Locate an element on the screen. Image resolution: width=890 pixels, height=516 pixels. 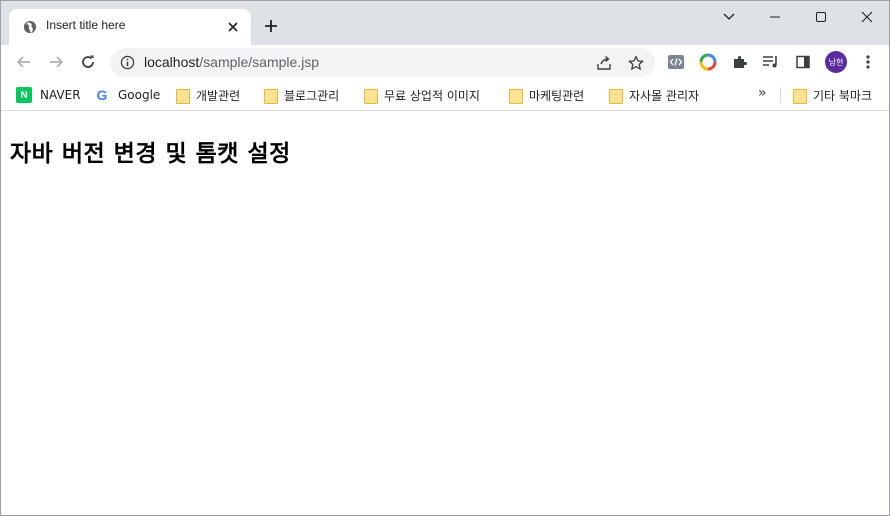
minimize-icon is located at coordinates (775, 17).